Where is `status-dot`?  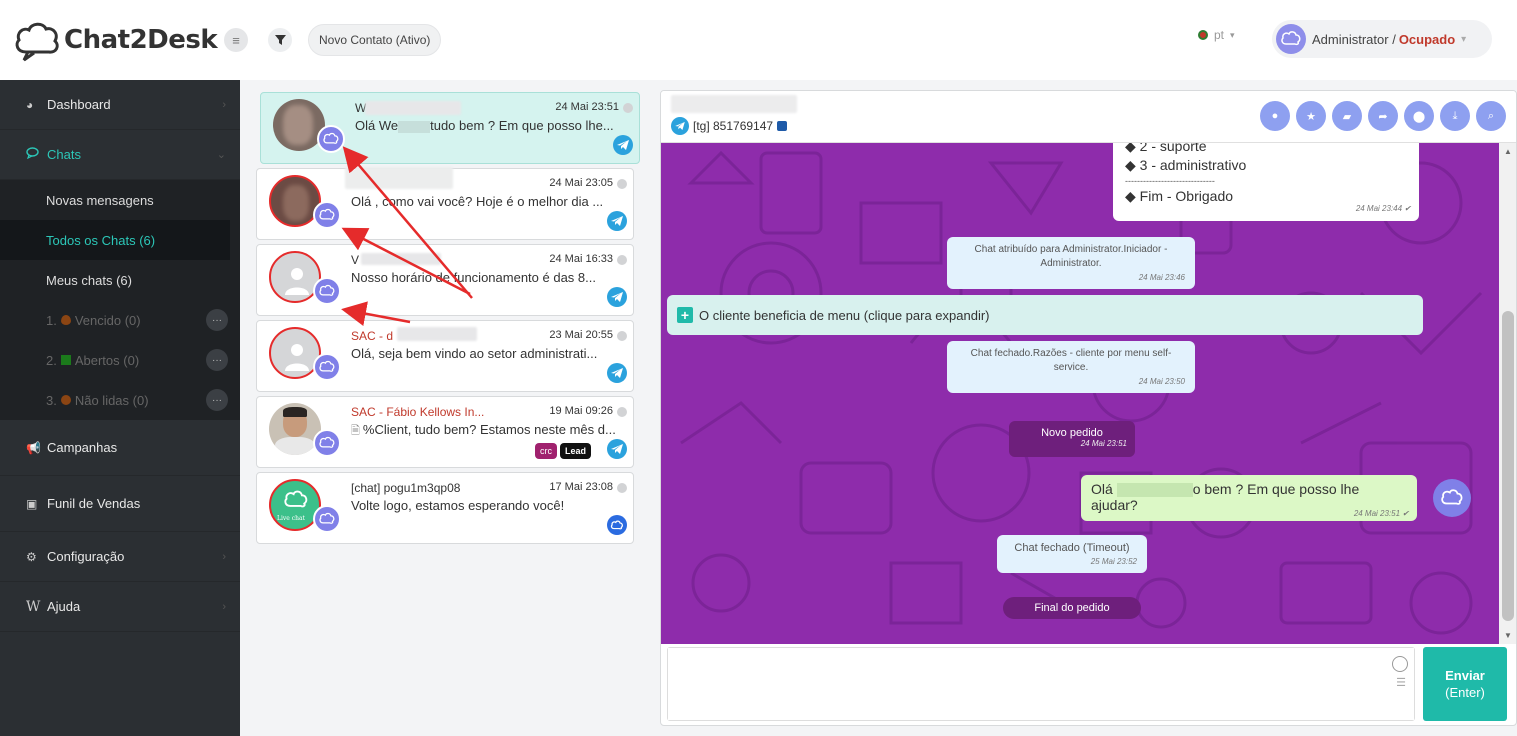 status-dot is located at coordinates (628, 108).